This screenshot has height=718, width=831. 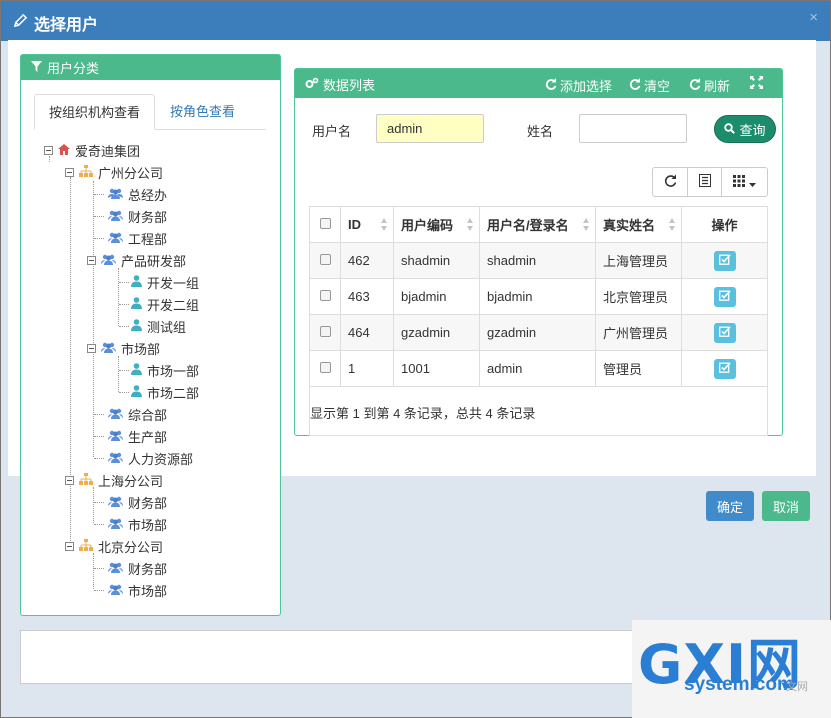 I want to click on tree-node-group: 市场二部, so click(x=165, y=392).